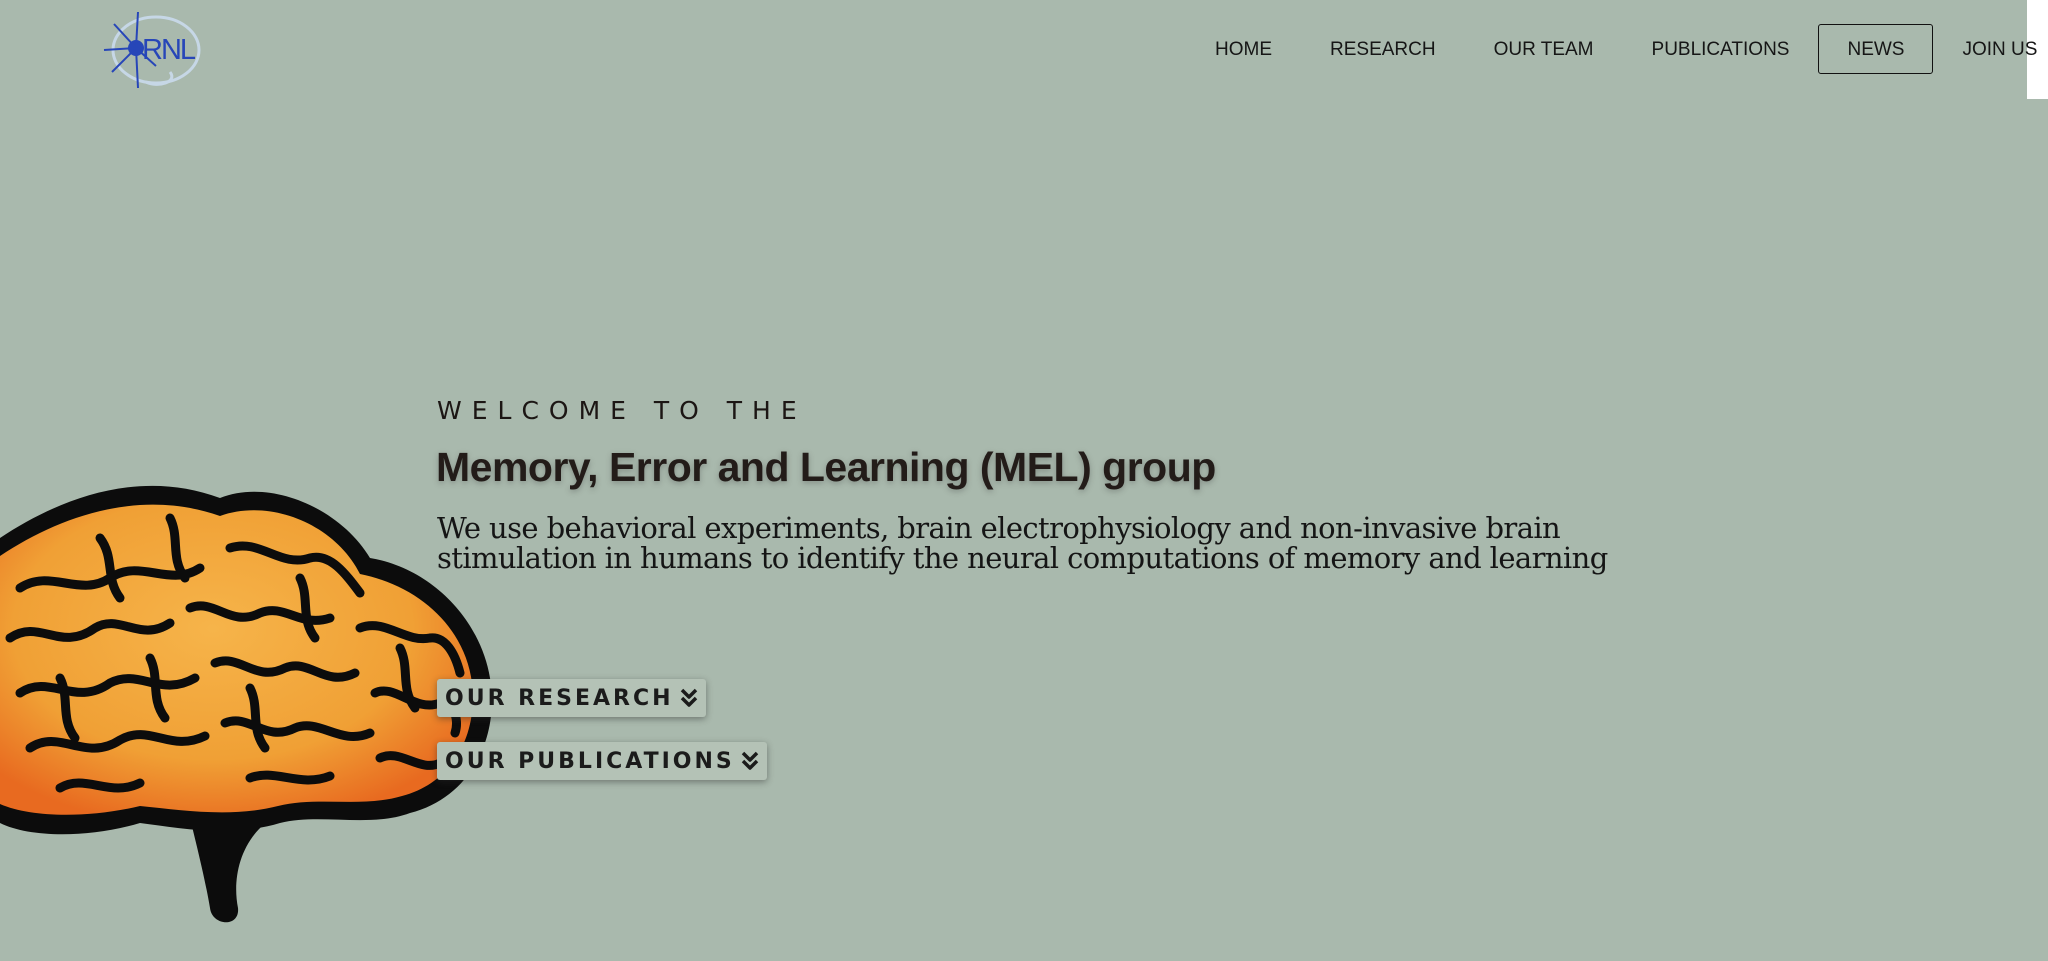 The width and height of the screenshot is (2048, 961). Describe the element at coordinates (246, 704) in the screenshot. I see `brain-illustration` at that location.